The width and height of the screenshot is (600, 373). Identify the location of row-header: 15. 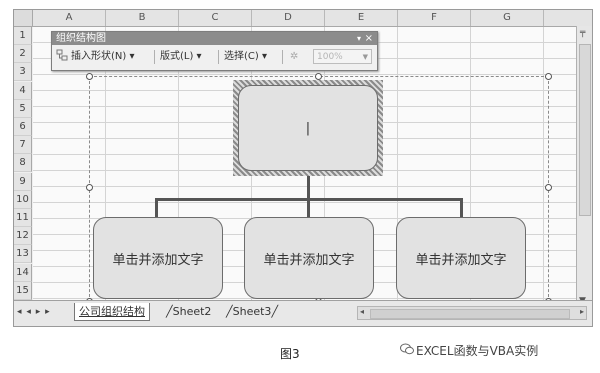
(23, 290).